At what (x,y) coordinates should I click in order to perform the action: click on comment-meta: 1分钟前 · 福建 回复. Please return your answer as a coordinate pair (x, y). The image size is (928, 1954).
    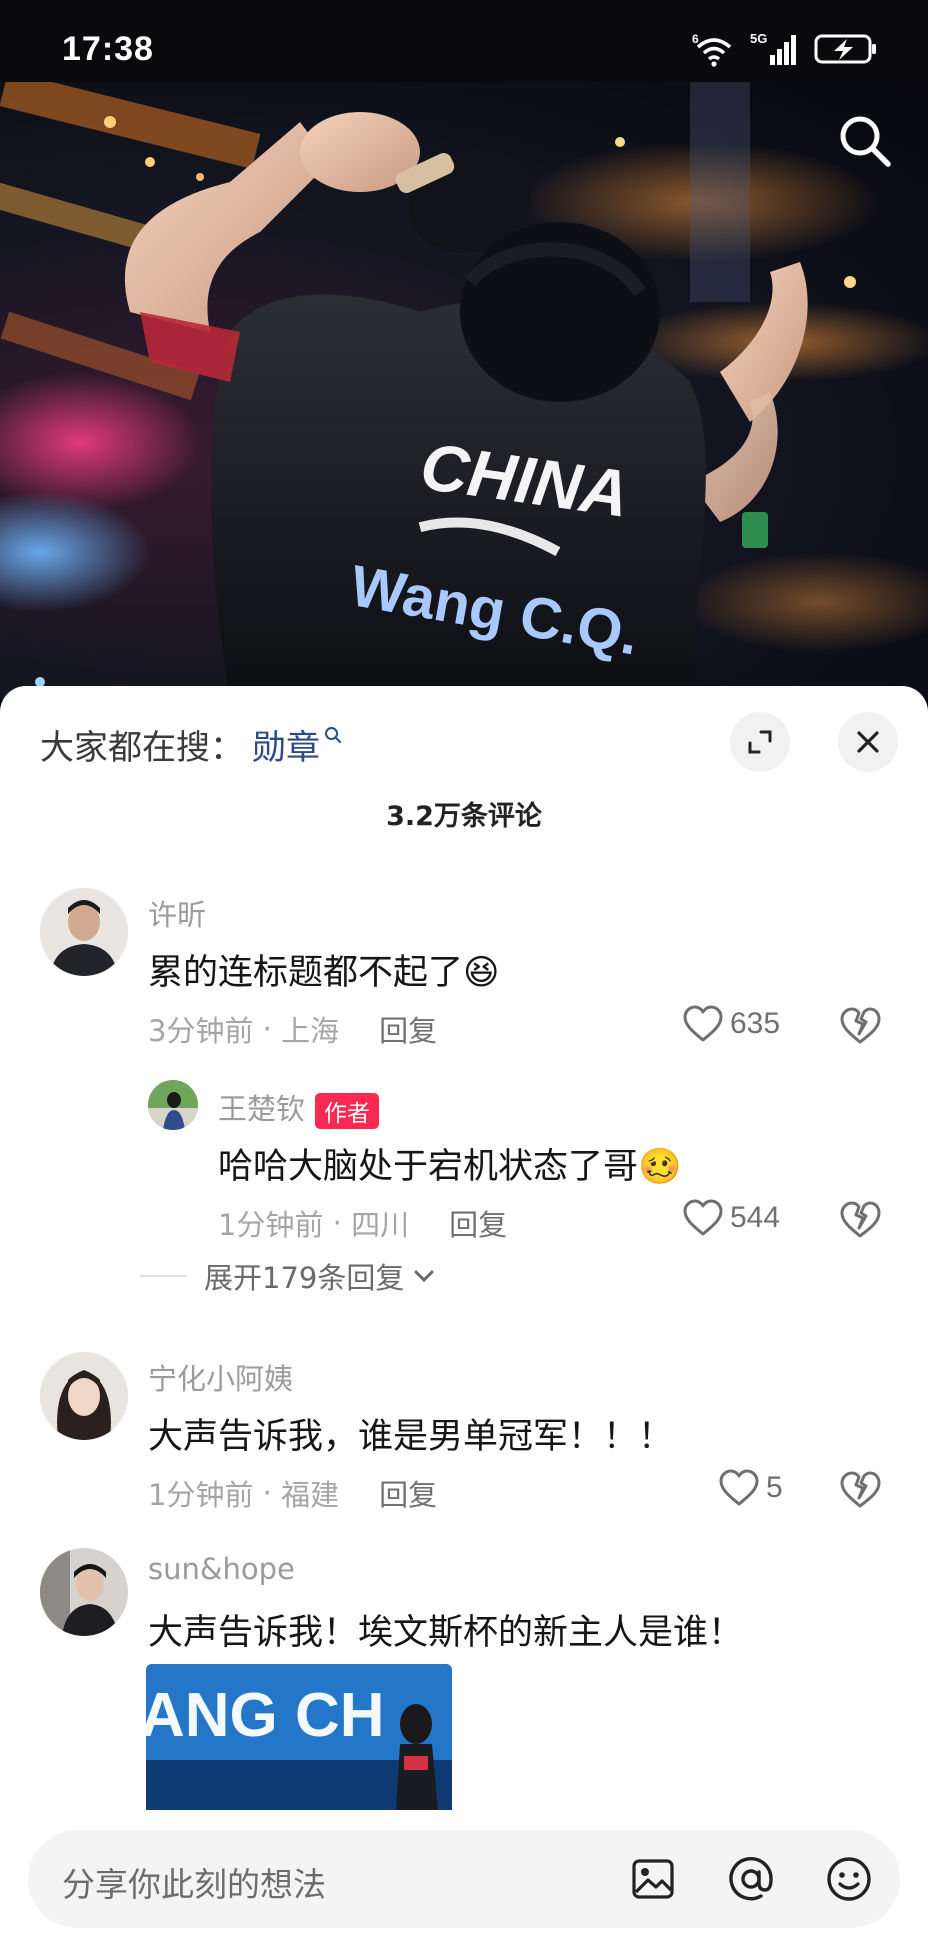
    Looking at the image, I should click on (292, 1493).